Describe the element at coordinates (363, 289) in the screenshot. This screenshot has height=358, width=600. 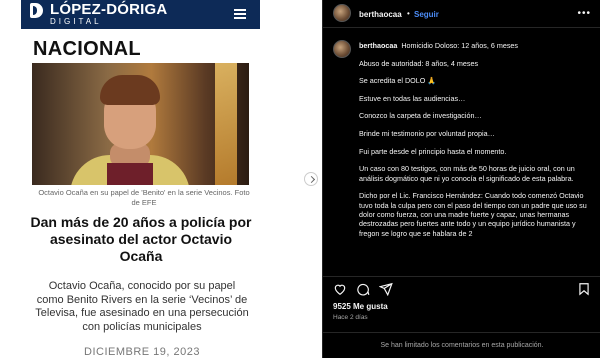
I see `comment-icon` at that location.